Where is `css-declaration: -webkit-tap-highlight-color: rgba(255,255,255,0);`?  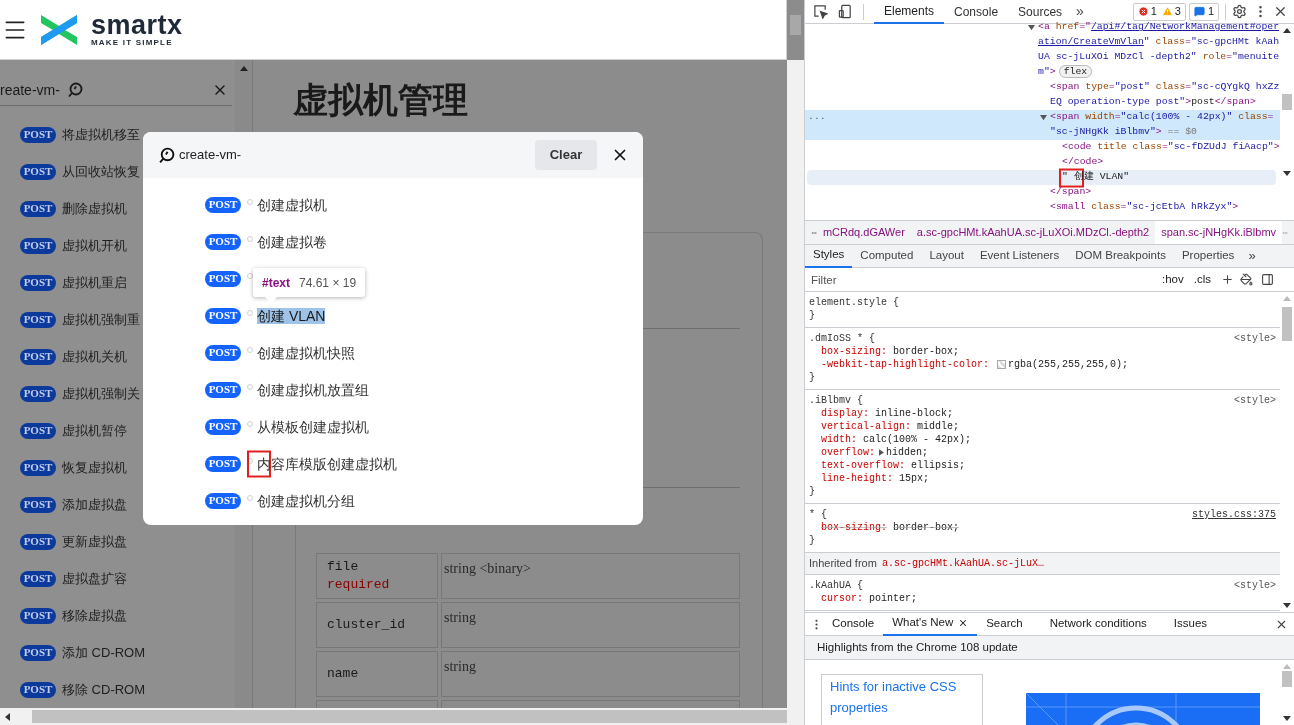
css-declaration: -webkit-tap-highlight-color: rgba(255,255,255,0); is located at coordinates (975, 364).